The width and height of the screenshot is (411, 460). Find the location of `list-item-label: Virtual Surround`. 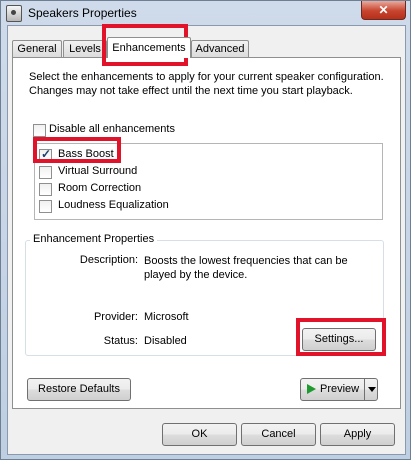

list-item-label: Virtual Surround is located at coordinates (98, 171).